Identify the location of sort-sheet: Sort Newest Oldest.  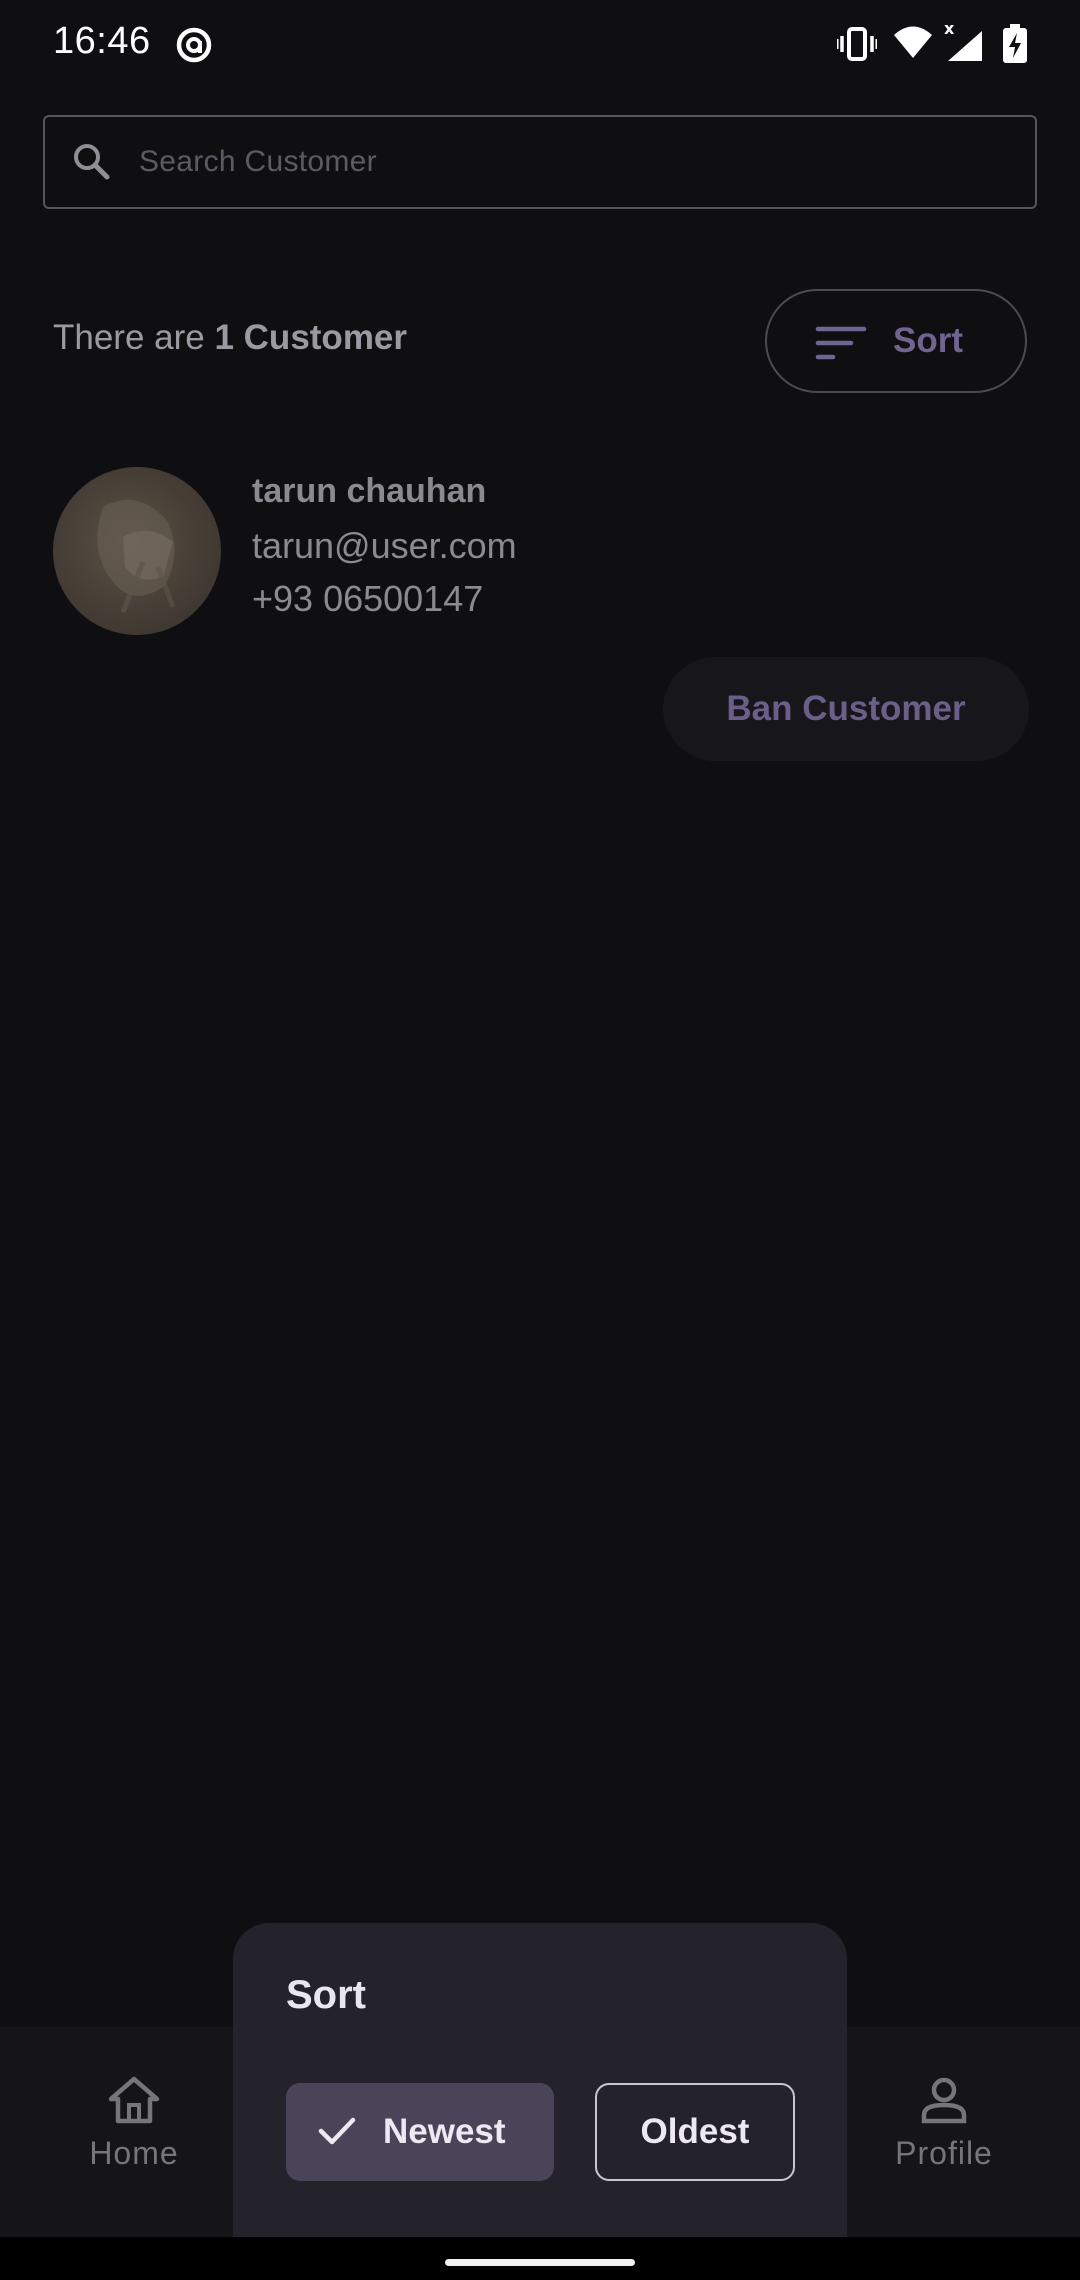
(540, 2083).